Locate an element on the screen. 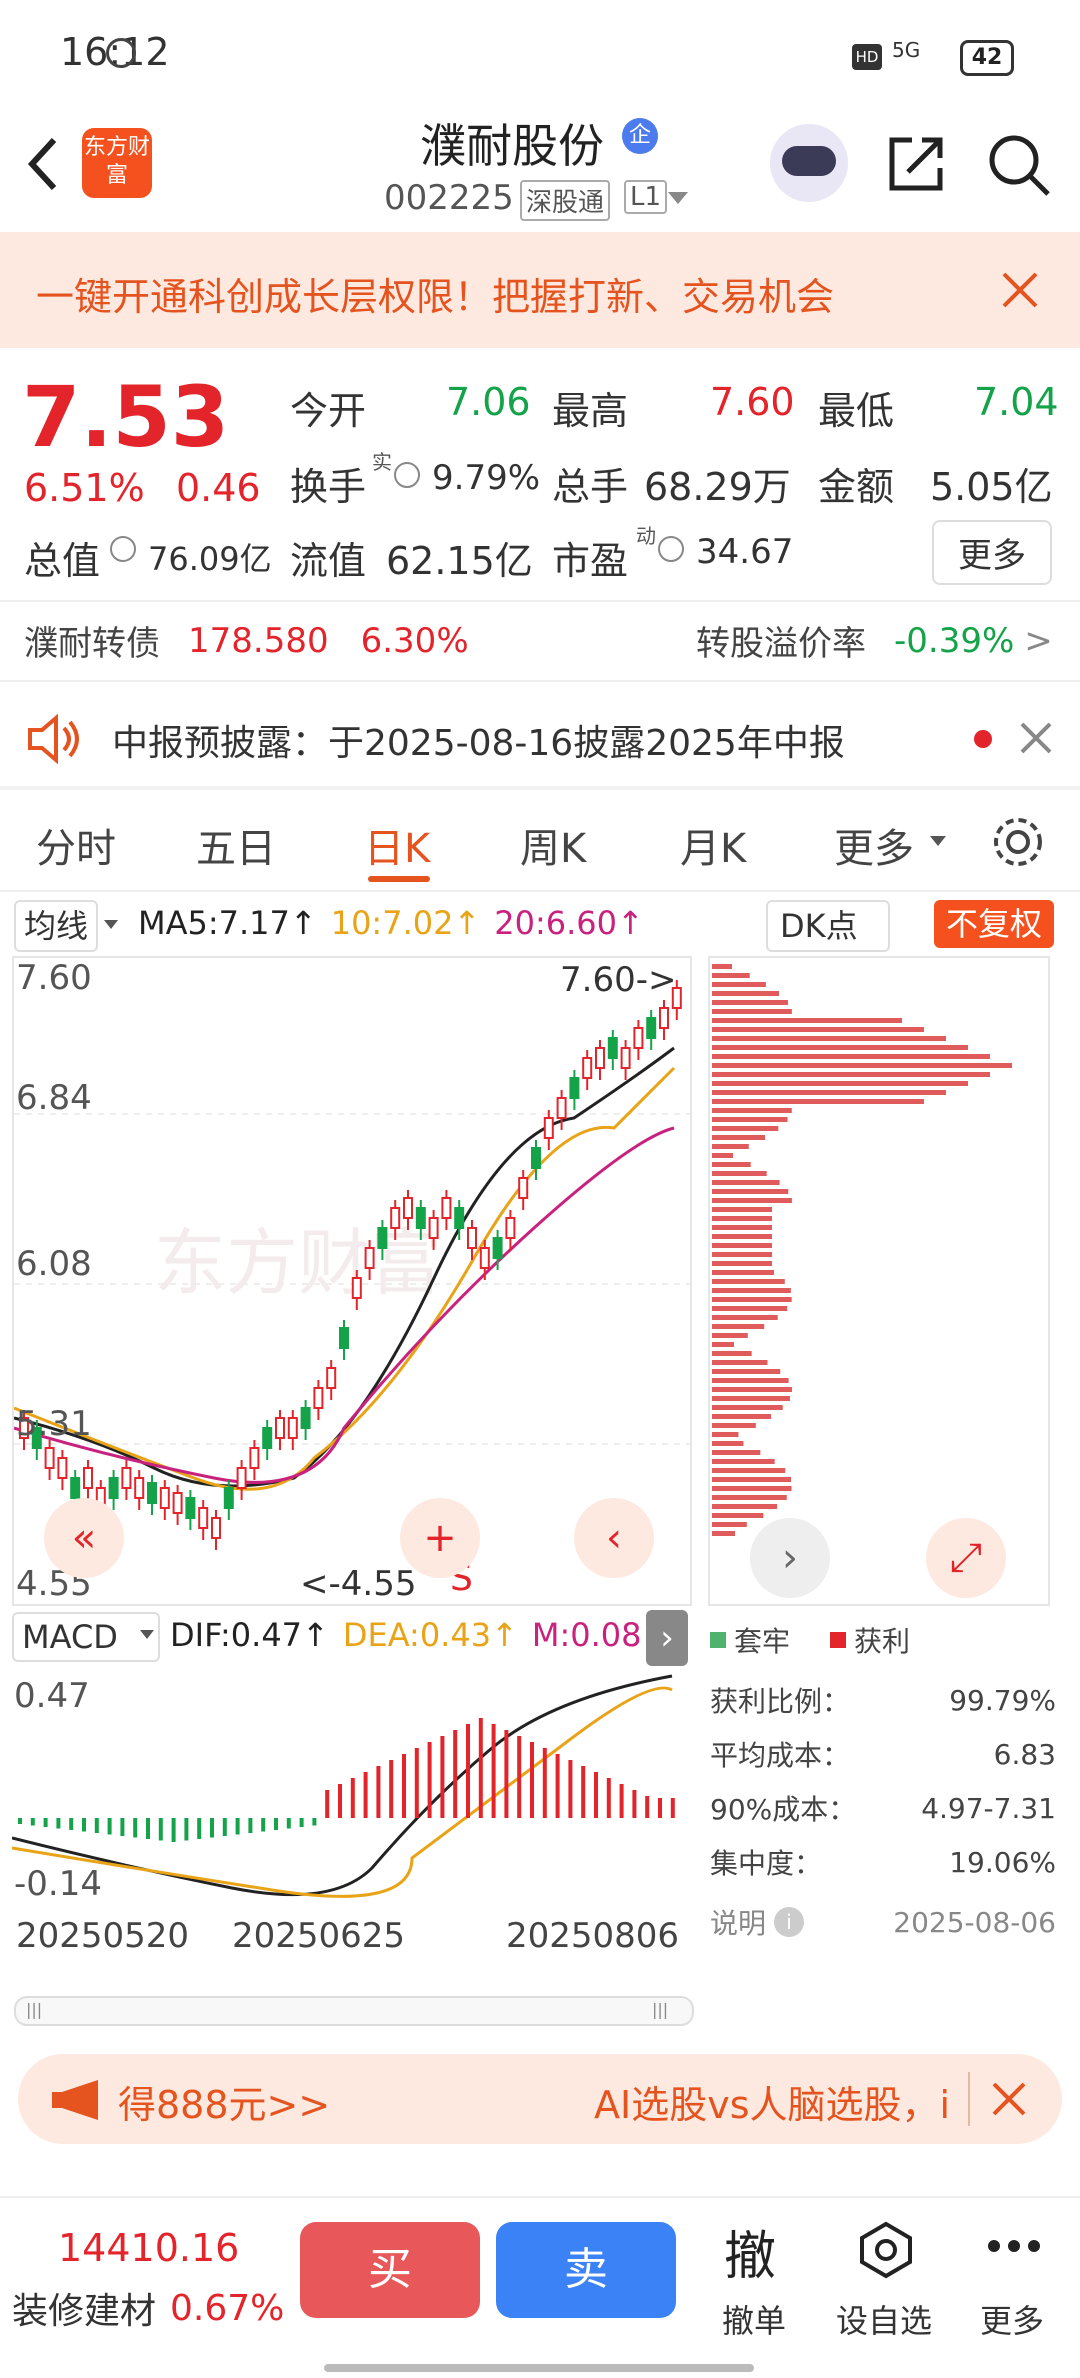 The height and width of the screenshot is (2378, 1080). more-dots-icon is located at coordinates (1014, 2246).